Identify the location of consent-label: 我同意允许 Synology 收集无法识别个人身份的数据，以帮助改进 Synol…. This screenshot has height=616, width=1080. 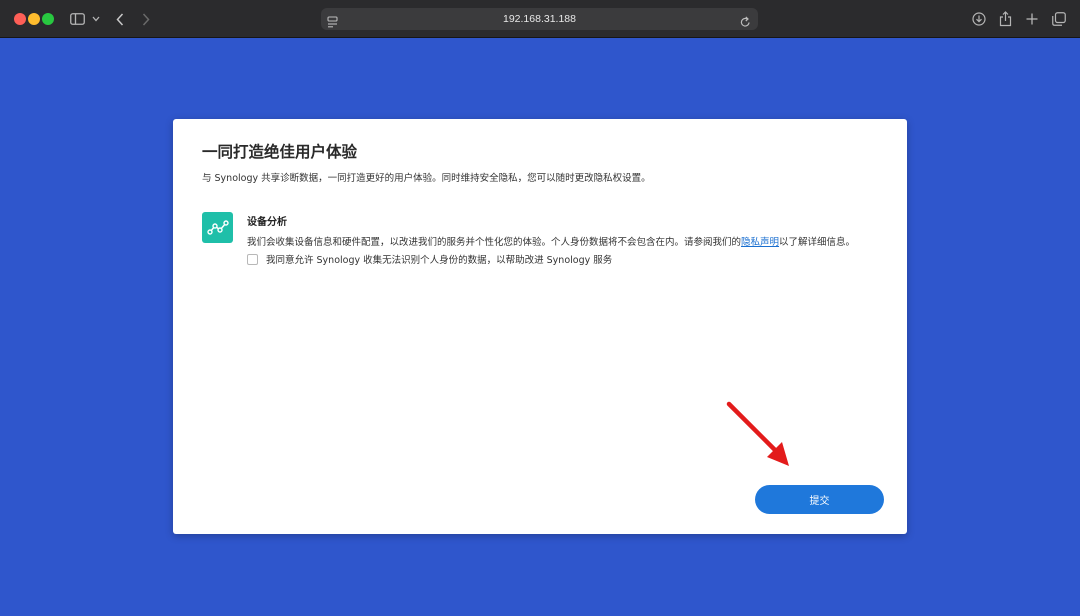
(439, 259).